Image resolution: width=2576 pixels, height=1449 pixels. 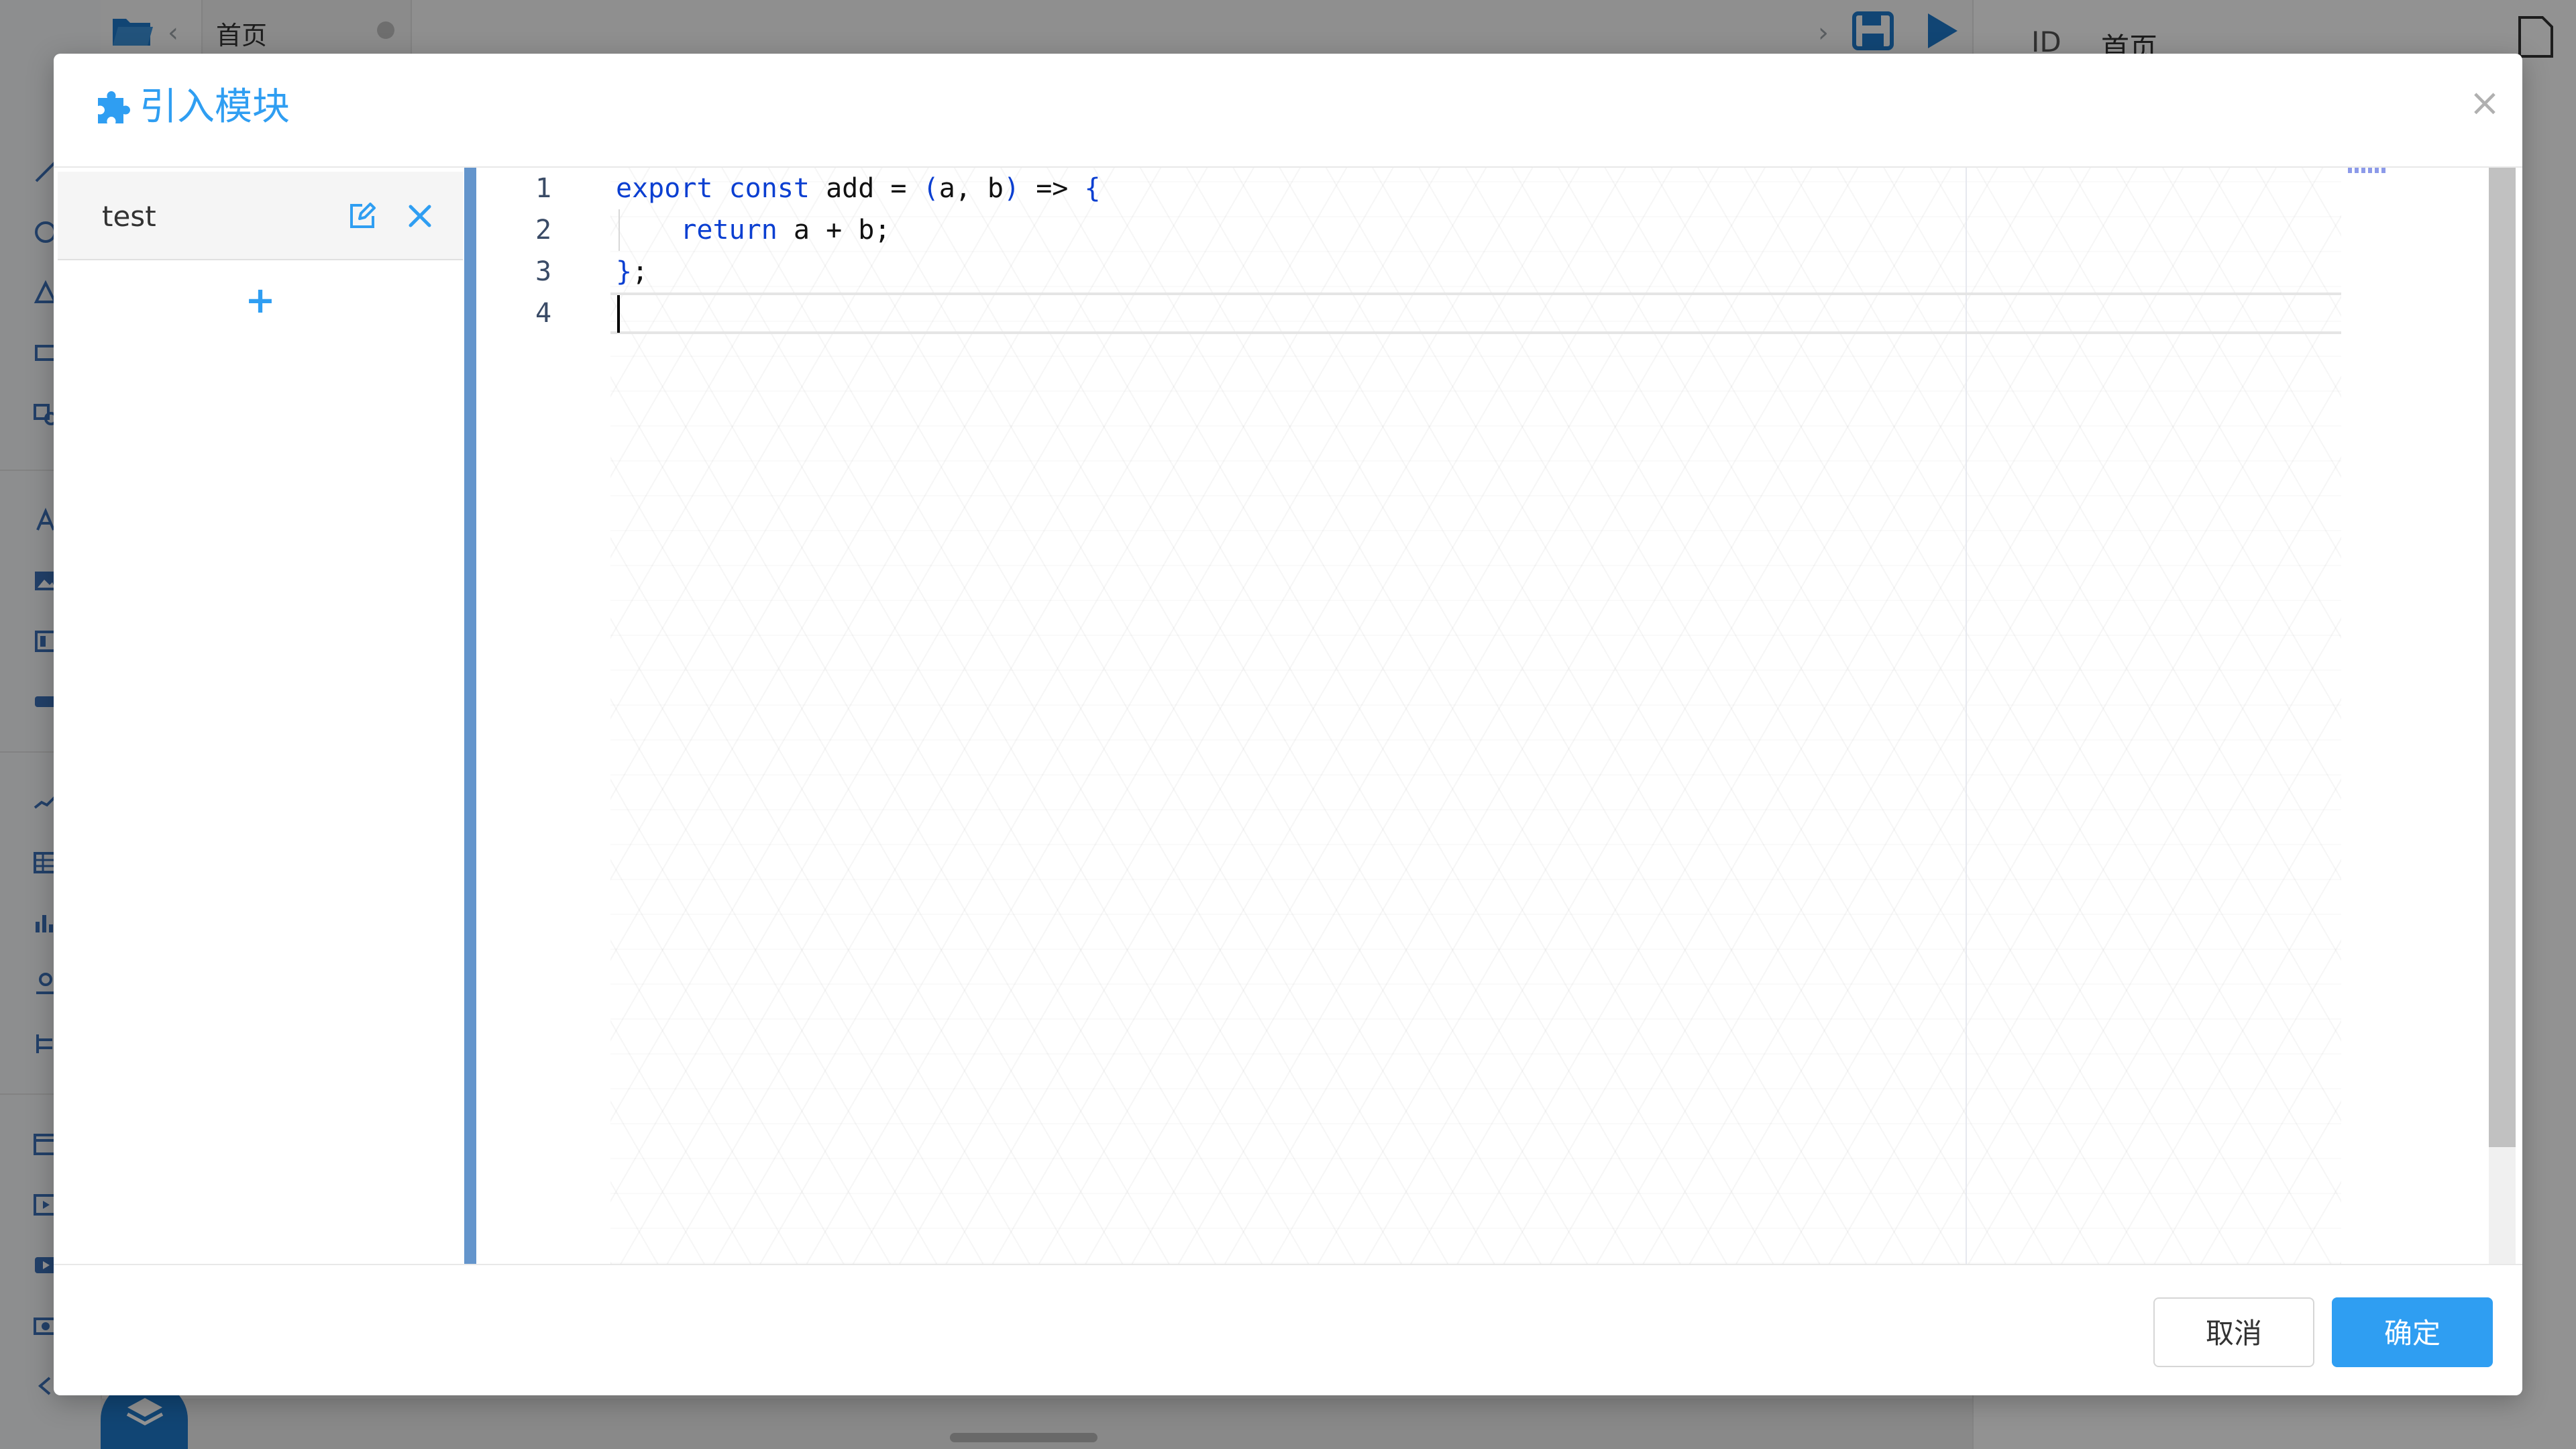 What do you see at coordinates (2412, 1332) in the screenshot?
I see `confirm-button: 确定` at bounding box center [2412, 1332].